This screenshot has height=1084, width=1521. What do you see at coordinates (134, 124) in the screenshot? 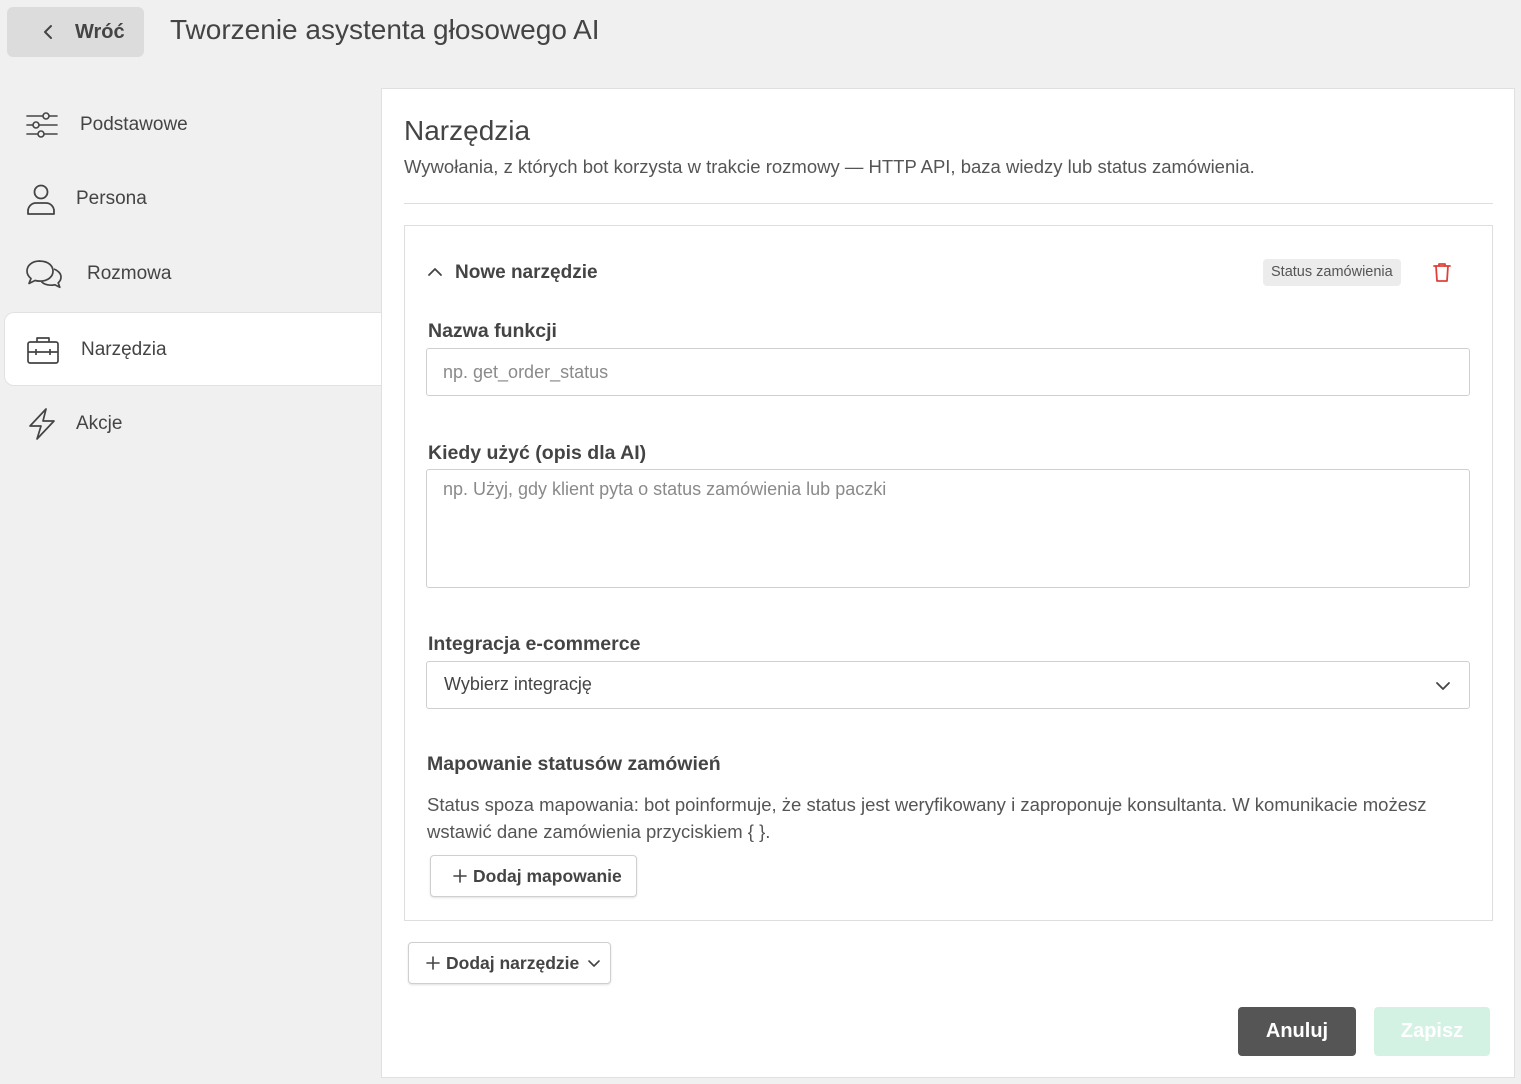
I see `sidebar-item-label: Podstawowe` at bounding box center [134, 124].